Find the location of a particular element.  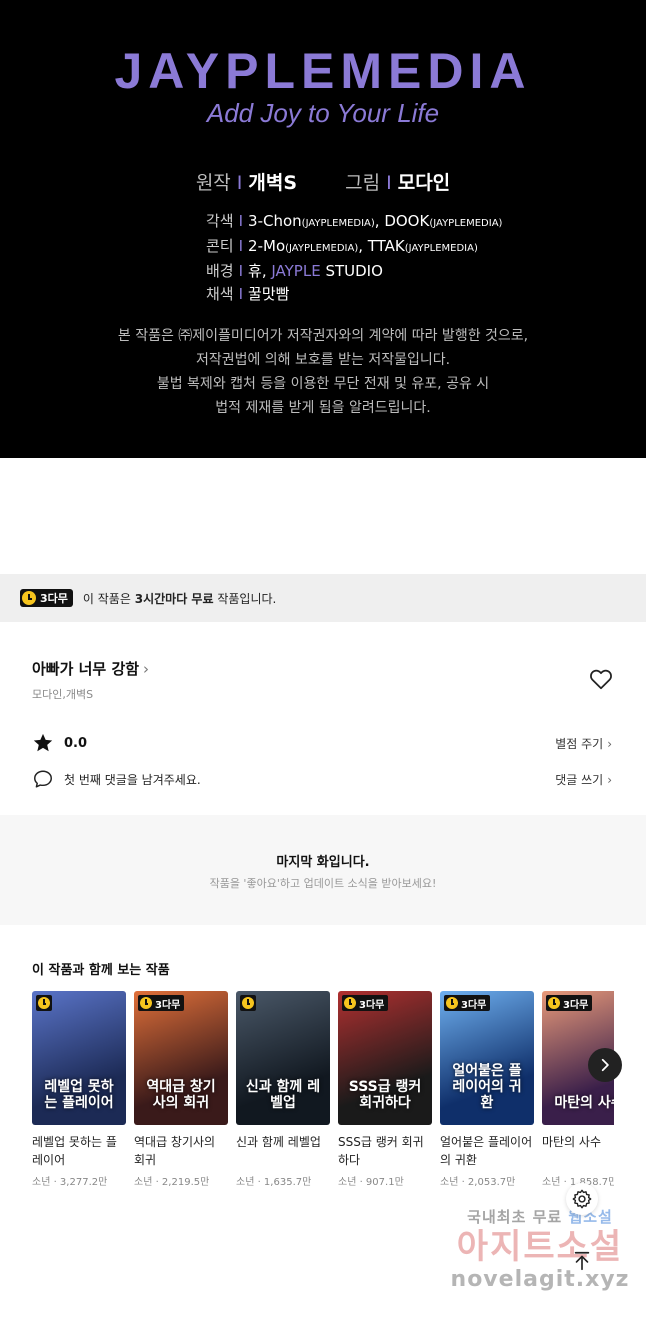

settings-button is located at coordinates (582, 1199).